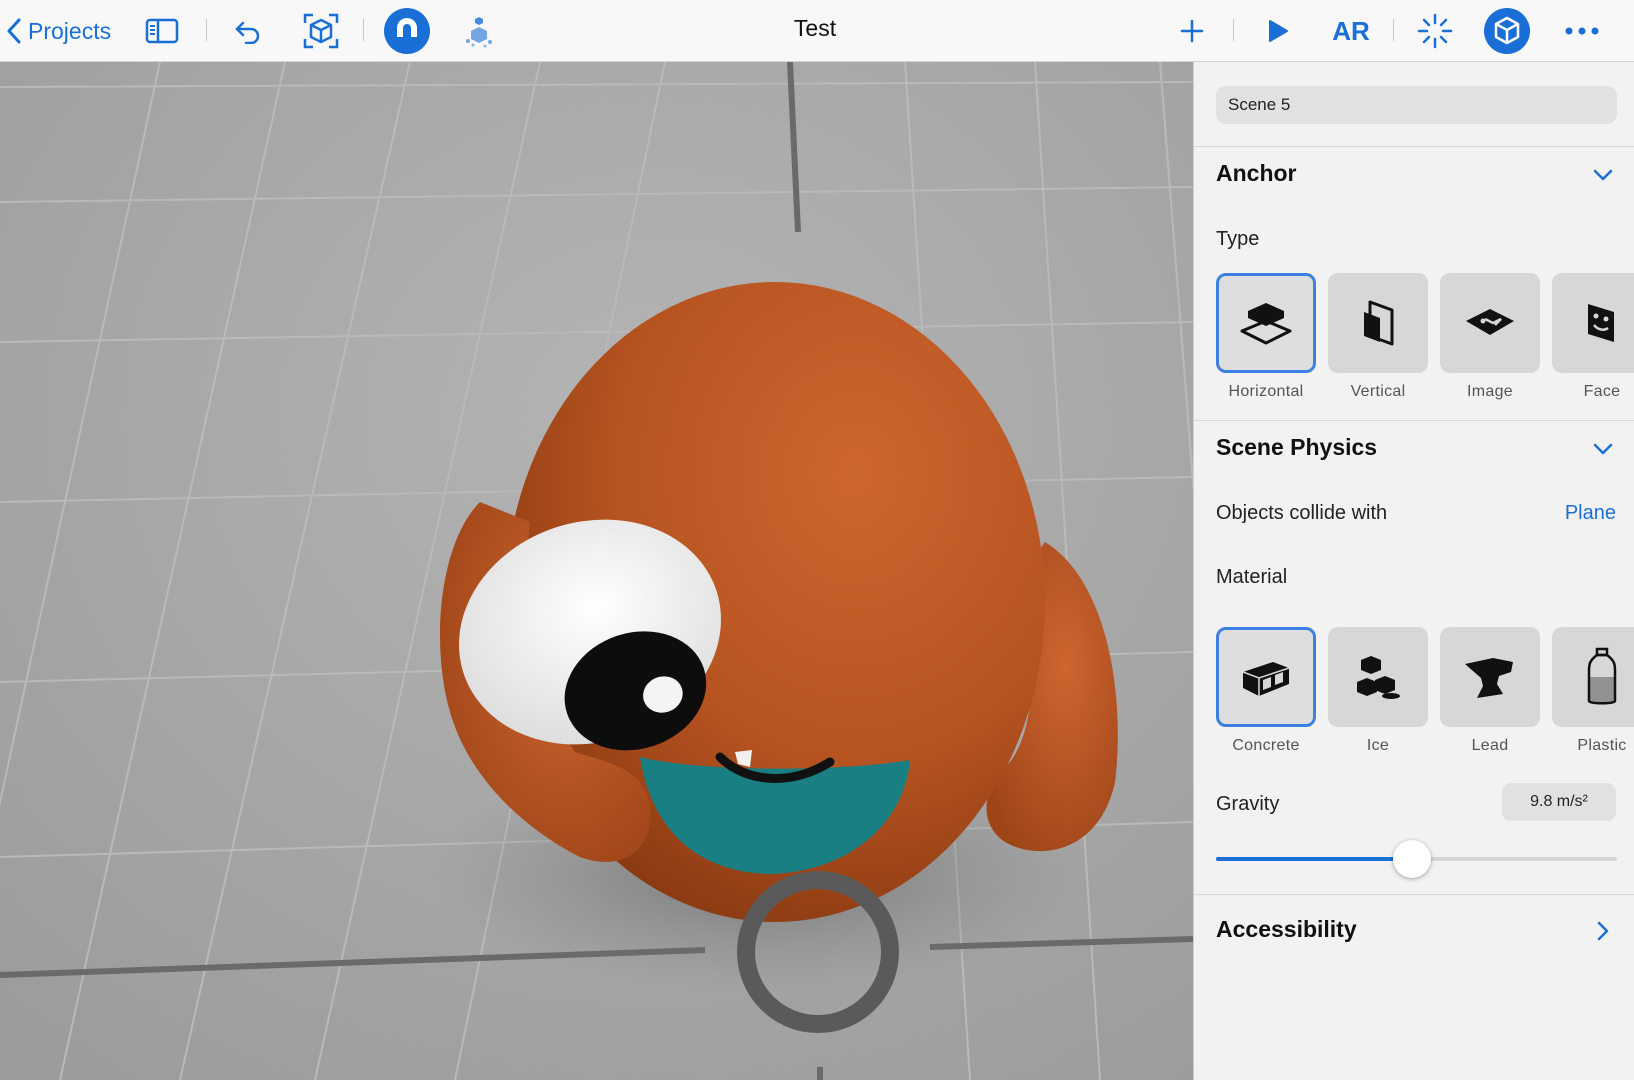 The width and height of the screenshot is (1634, 1080). I want to click on anchor-type-face: Face, so click(1593, 337).